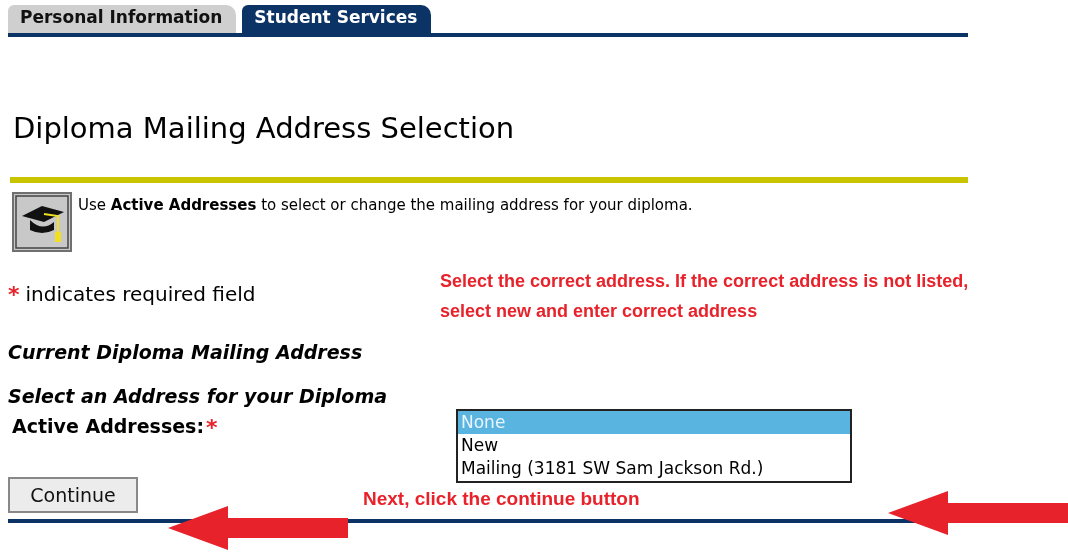  I want to click on listbox-option: Mailing (3181 SW Sam Jackson Rd.), so click(654, 468).